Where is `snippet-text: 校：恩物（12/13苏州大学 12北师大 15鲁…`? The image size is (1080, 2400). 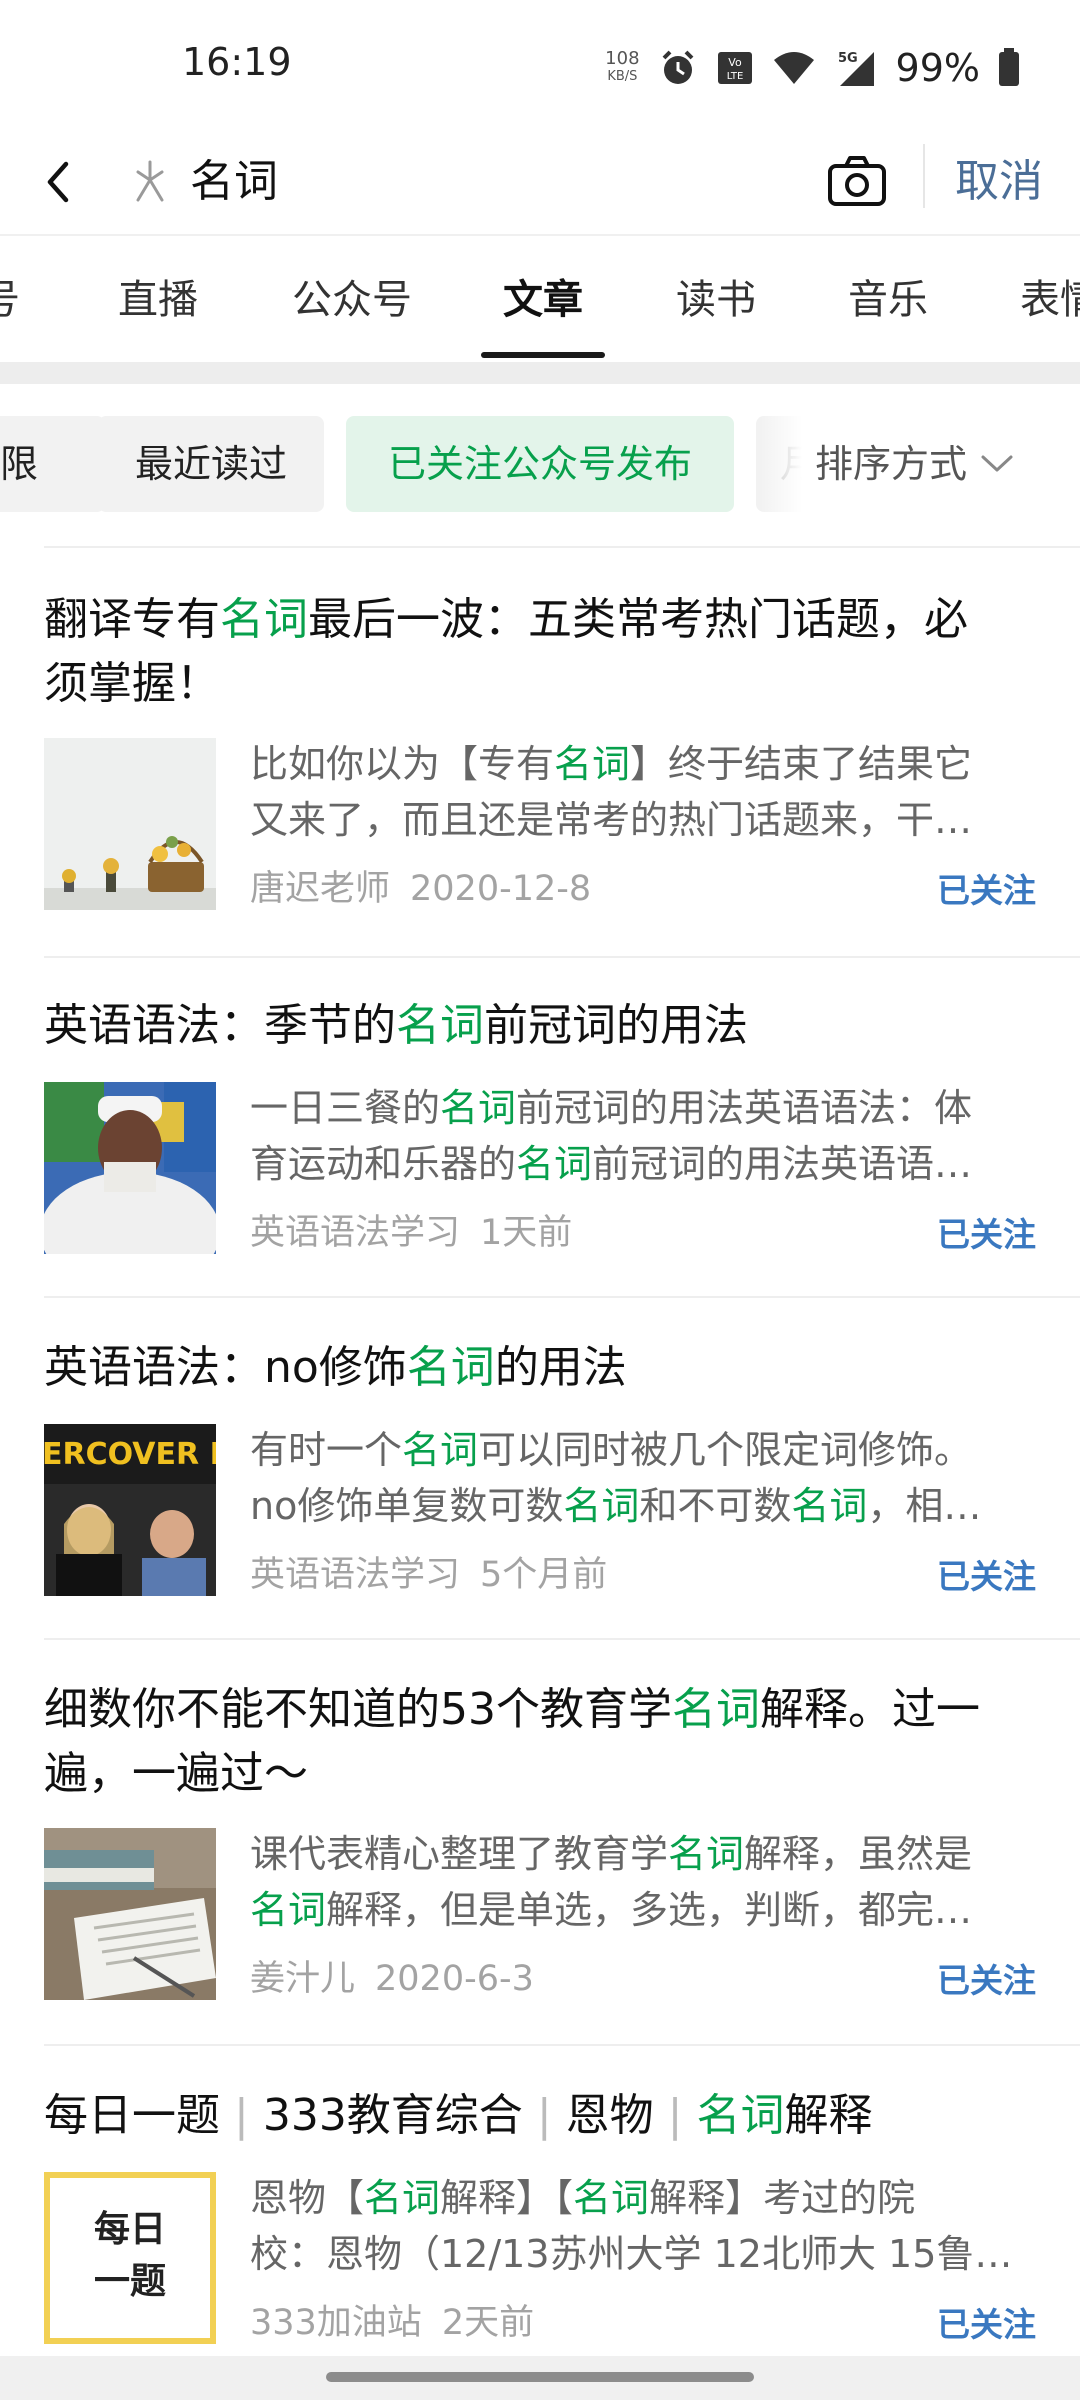 snippet-text: 校：恩物（12/13苏州大学 12北师大 15鲁… is located at coordinates (631, 2254).